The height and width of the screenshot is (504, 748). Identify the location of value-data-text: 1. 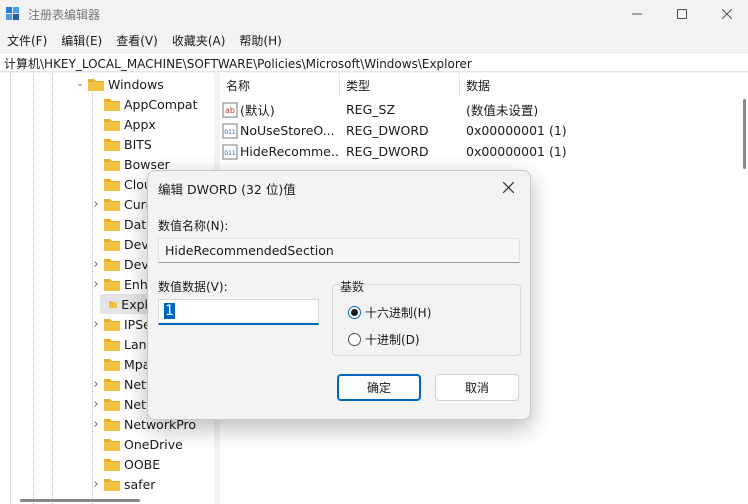
(169, 311).